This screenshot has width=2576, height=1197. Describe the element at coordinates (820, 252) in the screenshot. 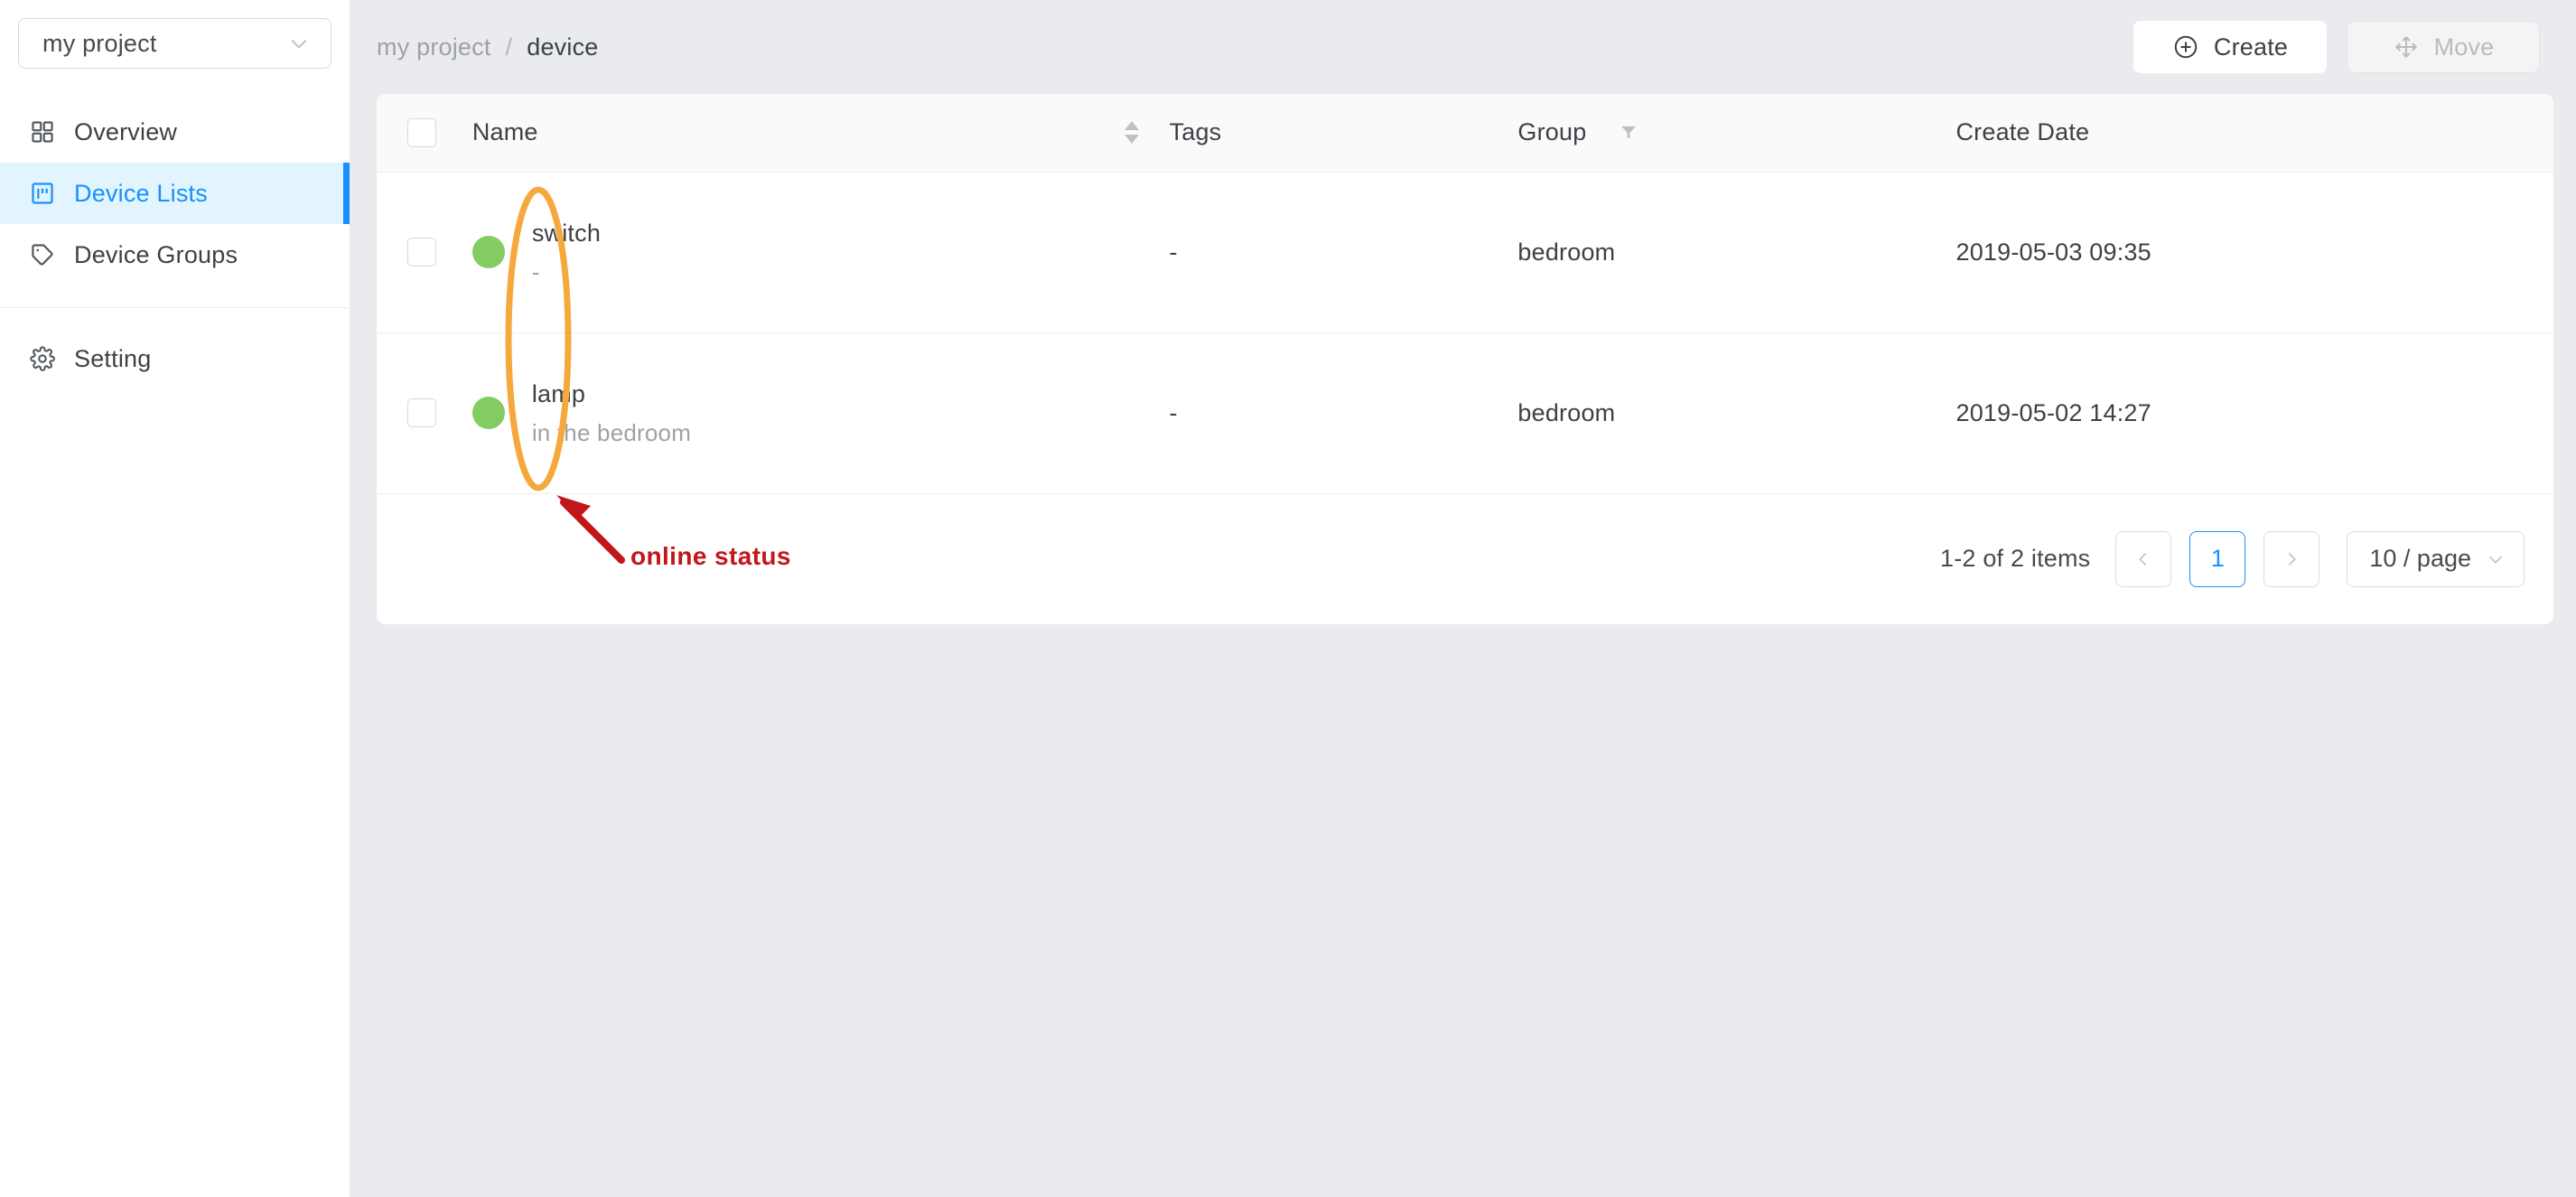

I see `row-name-cell: switch -` at that location.